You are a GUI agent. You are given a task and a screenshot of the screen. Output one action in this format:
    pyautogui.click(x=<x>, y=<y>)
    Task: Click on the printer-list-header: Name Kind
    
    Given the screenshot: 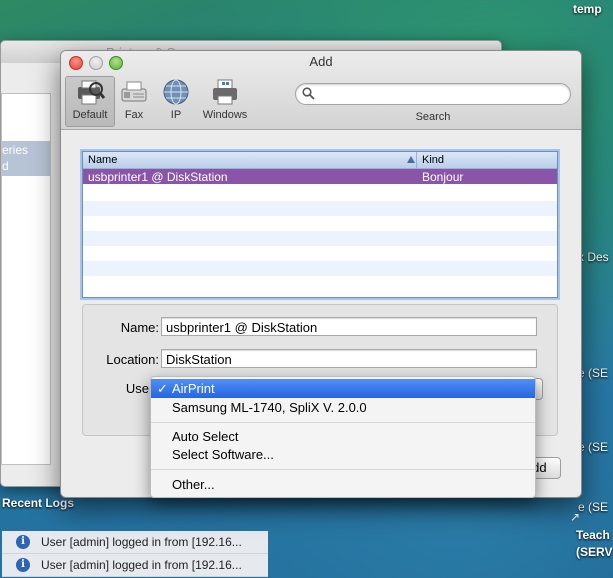 What is the action you would take?
    pyautogui.click(x=320, y=160)
    